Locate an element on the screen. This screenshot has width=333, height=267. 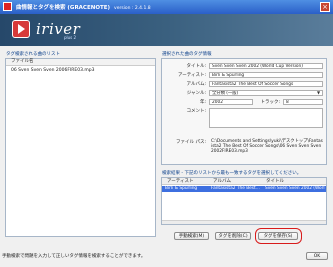
ok-button: OK is located at coordinates (317, 256).